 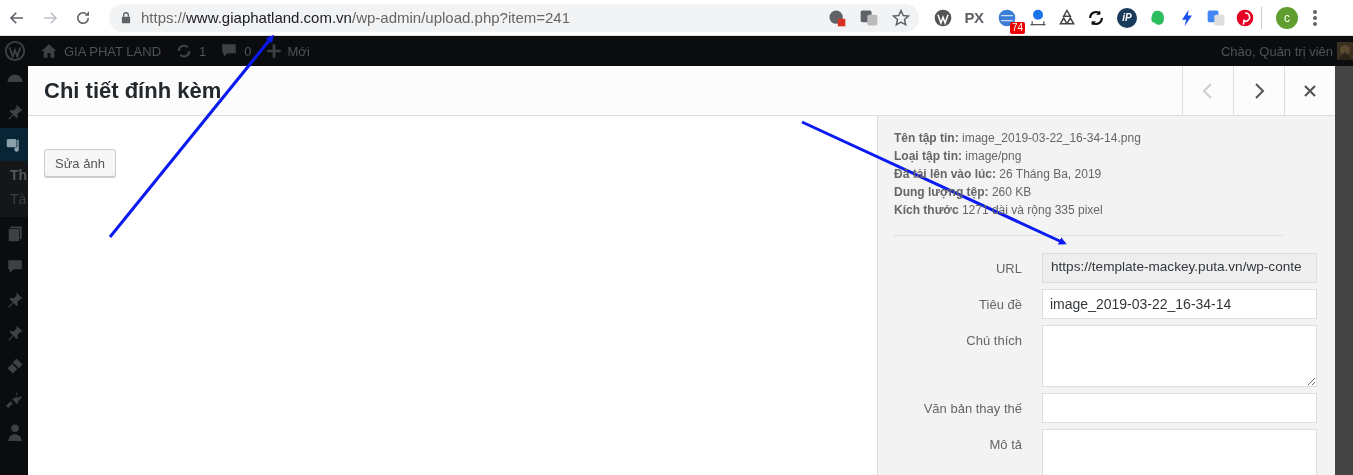 What do you see at coordinates (19, 175) in the screenshot?
I see `submenu-item: Th` at bounding box center [19, 175].